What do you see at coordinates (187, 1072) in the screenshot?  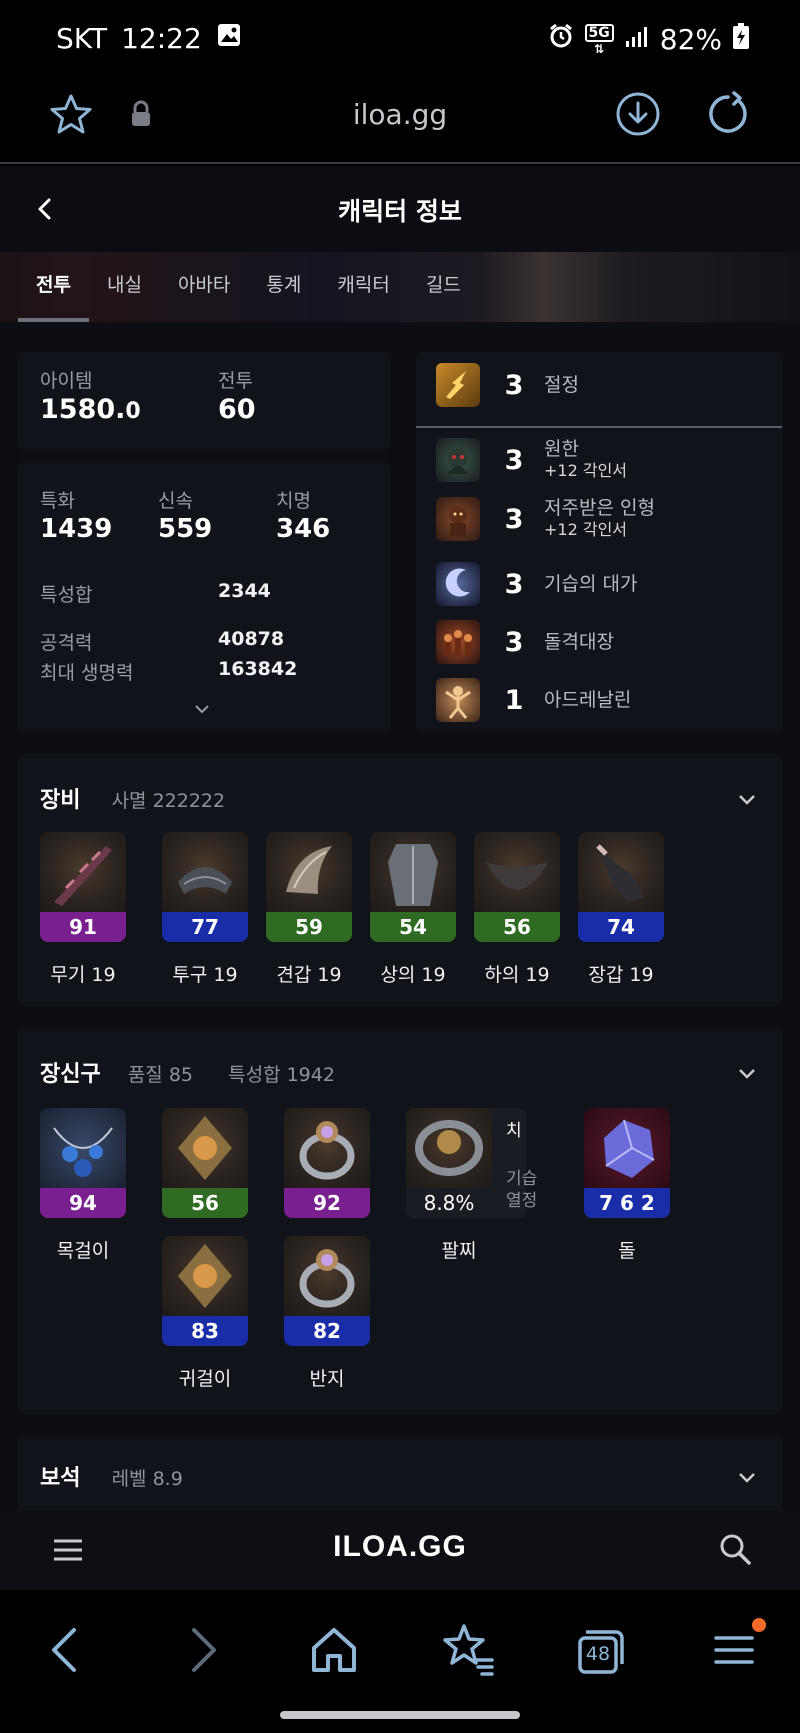 I see `accessories-header: 장신구 품질 85 특성합 1942` at bounding box center [187, 1072].